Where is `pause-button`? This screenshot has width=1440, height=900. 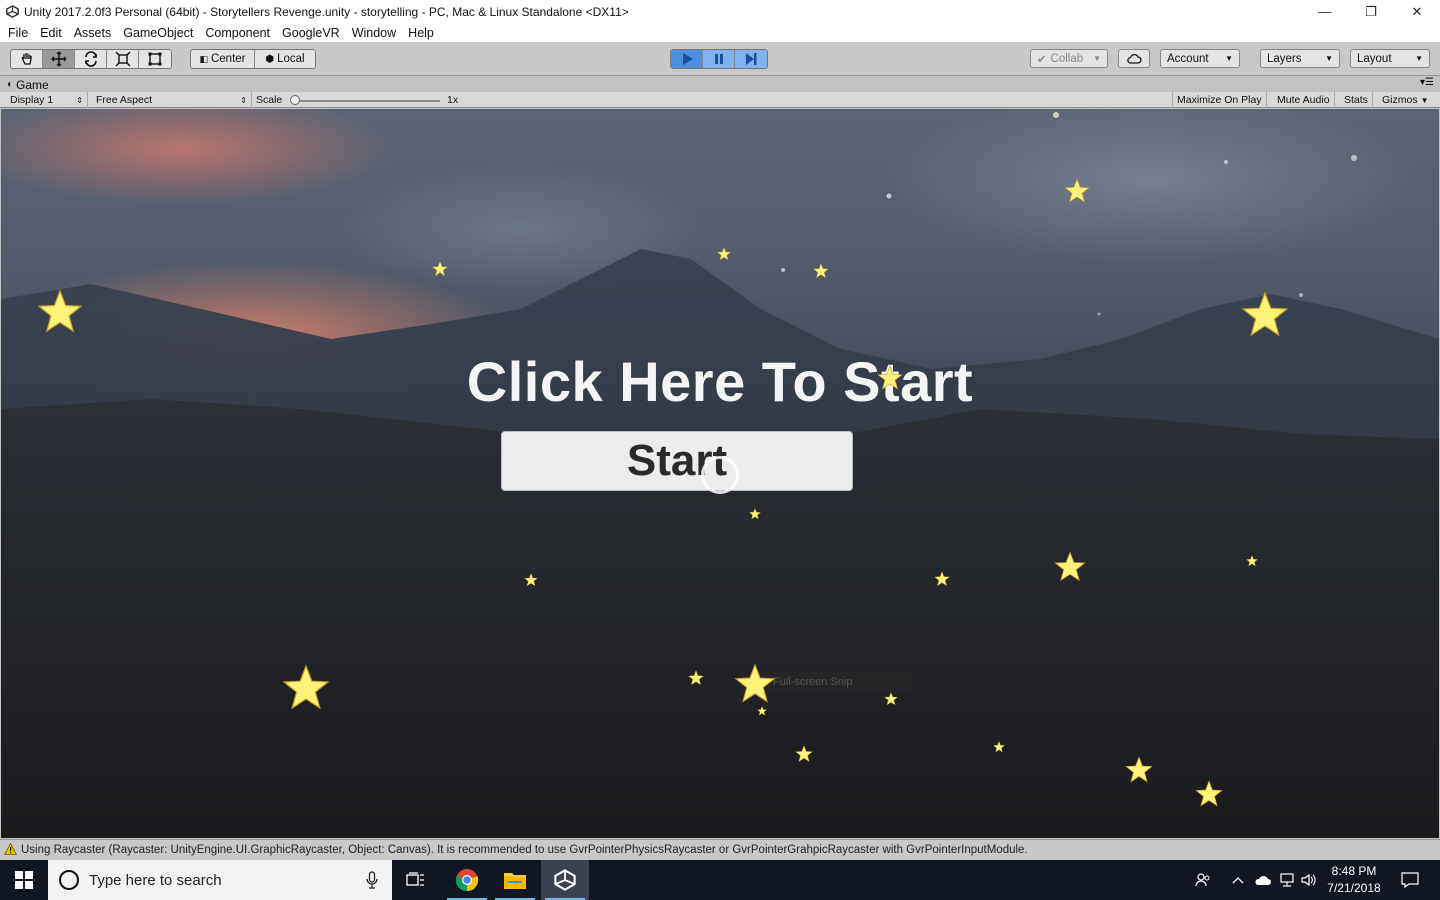 pause-button is located at coordinates (719, 59).